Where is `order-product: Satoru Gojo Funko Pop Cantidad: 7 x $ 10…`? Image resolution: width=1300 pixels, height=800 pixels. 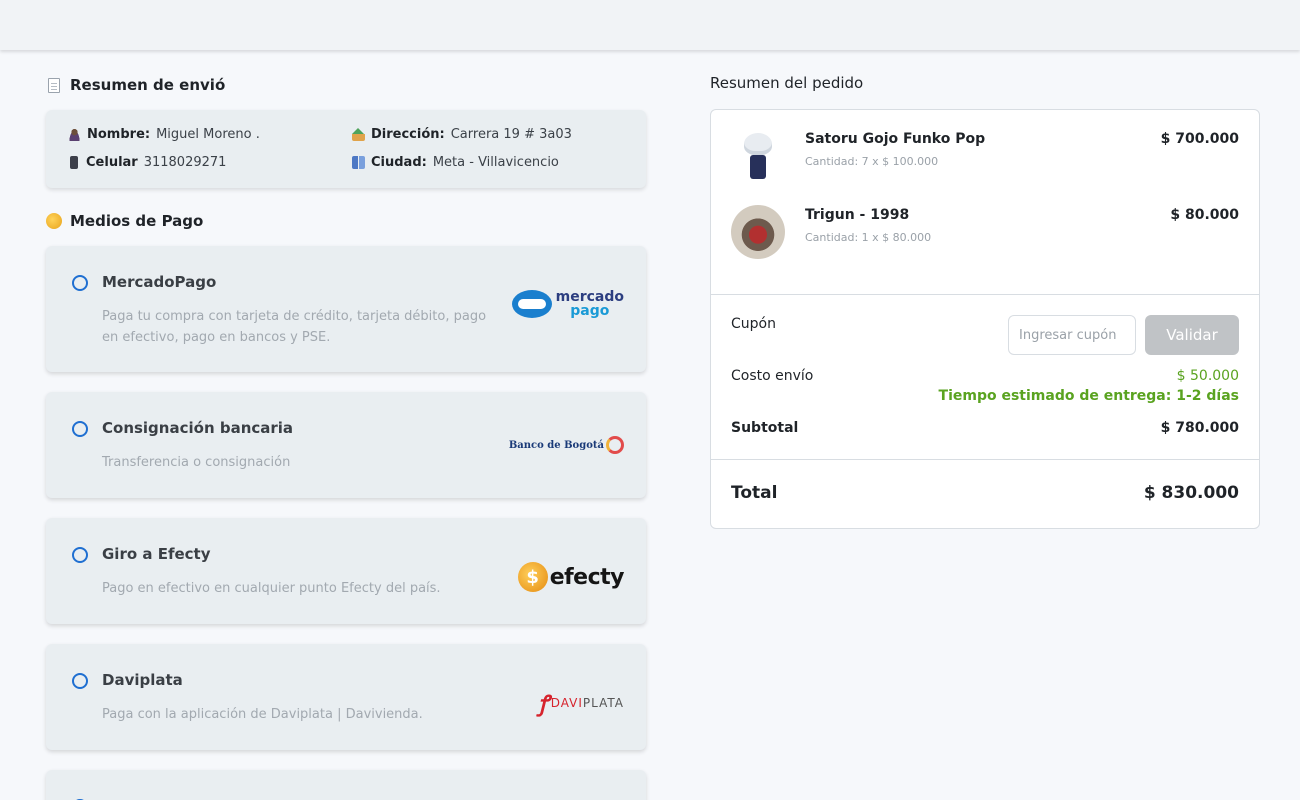
order-product: Satoru Gojo Funko Pop Cantidad: 7 x $ 10… is located at coordinates (985, 157).